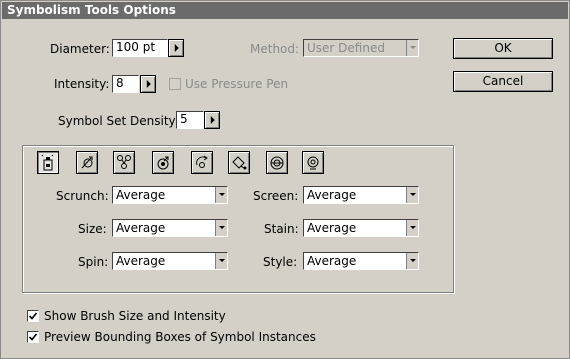  Describe the element at coordinates (141, 228) in the screenshot. I see `size-value: Average` at that location.